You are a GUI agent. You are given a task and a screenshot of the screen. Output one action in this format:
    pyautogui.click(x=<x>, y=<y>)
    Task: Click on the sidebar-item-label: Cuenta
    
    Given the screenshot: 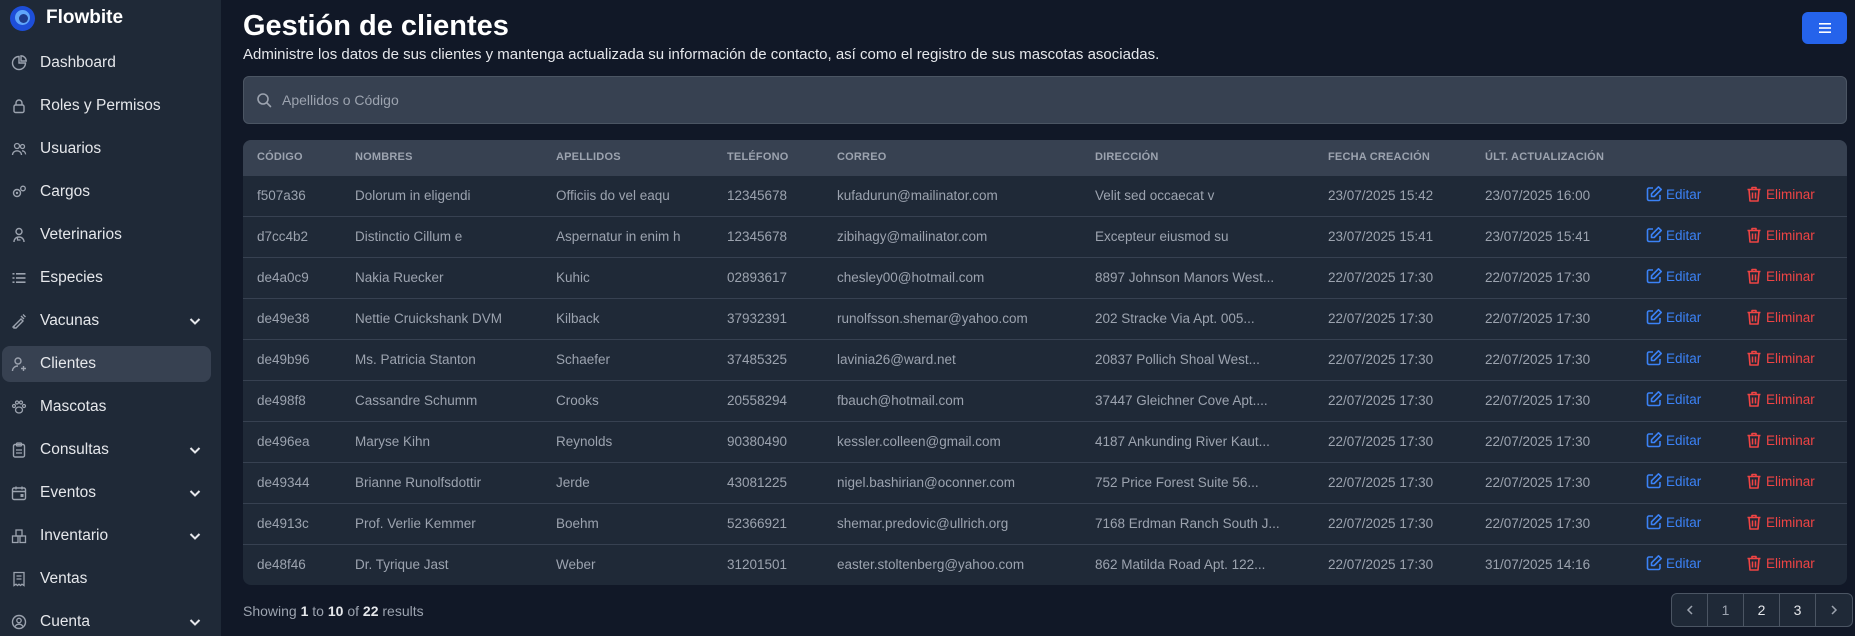 What is the action you would take?
    pyautogui.click(x=65, y=621)
    